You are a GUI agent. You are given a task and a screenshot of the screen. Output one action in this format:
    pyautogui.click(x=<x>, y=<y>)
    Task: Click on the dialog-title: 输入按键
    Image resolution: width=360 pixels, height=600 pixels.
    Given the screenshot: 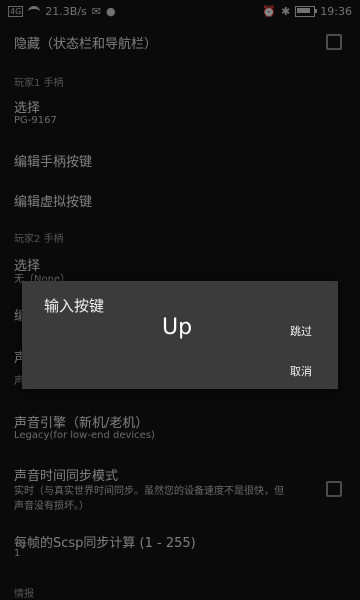 What is the action you would take?
    pyautogui.click(x=74, y=306)
    